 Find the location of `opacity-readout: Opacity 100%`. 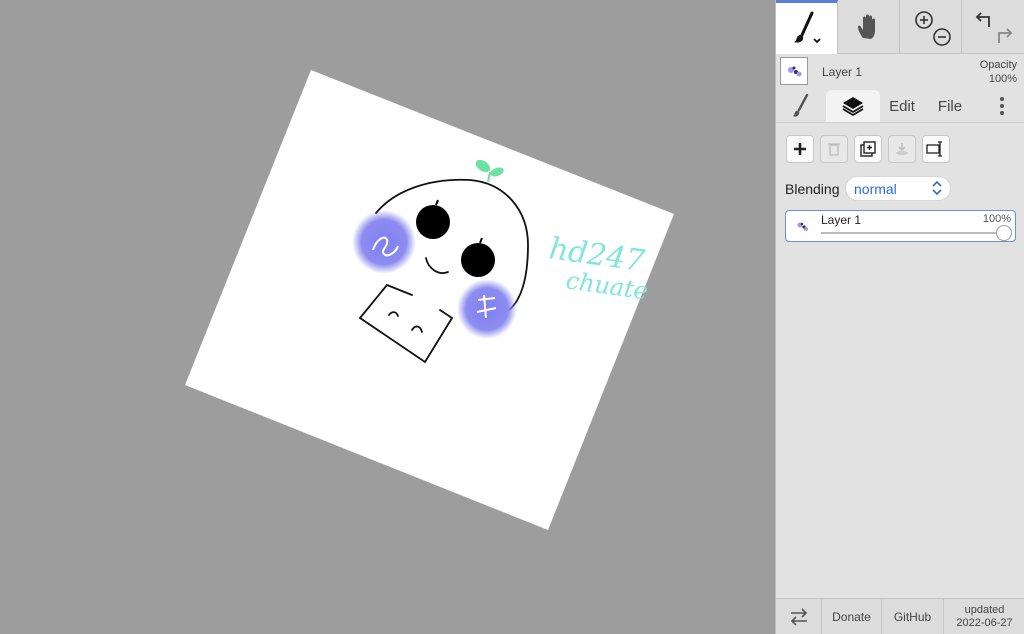

opacity-readout: Opacity 100% is located at coordinates (998, 72).